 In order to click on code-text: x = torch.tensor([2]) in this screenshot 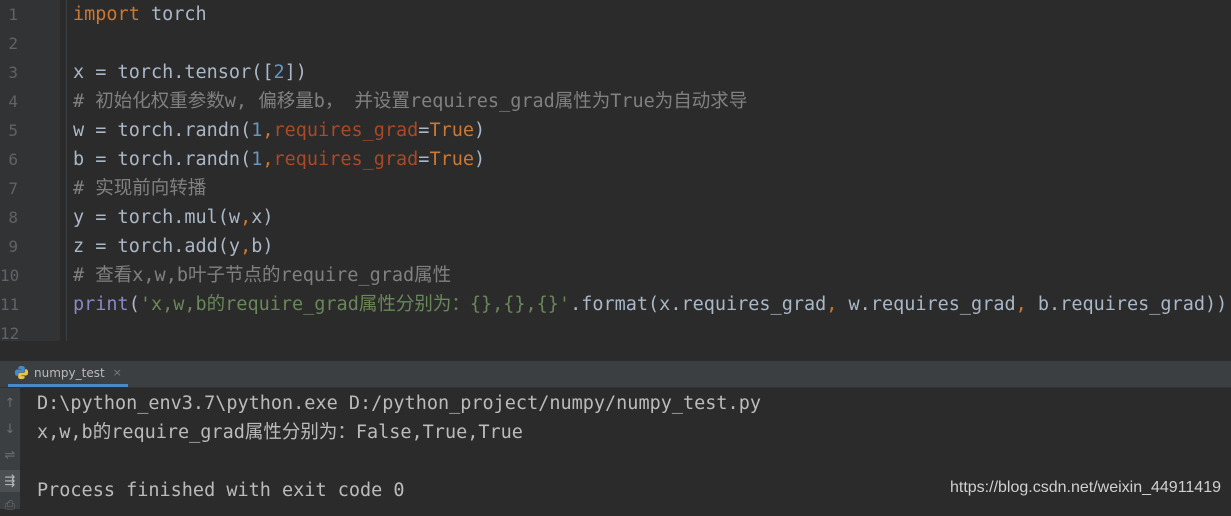, I will do `click(190, 72)`.